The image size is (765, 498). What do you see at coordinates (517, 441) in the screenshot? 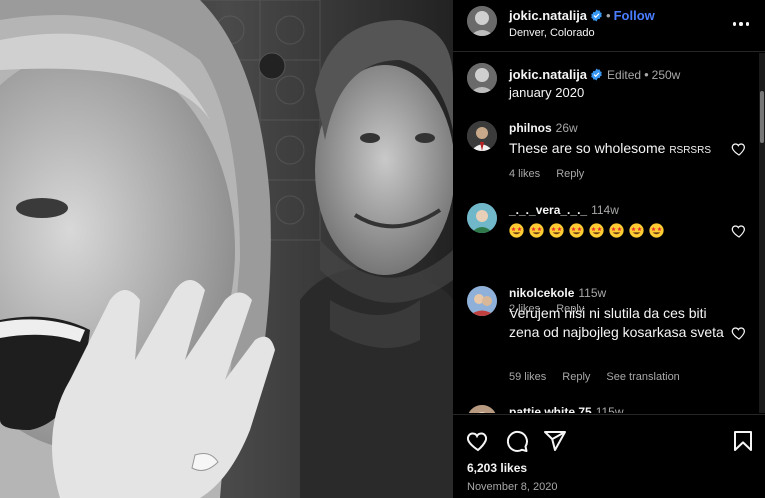
I see `comment-icon` at bounding box center [517, 441].